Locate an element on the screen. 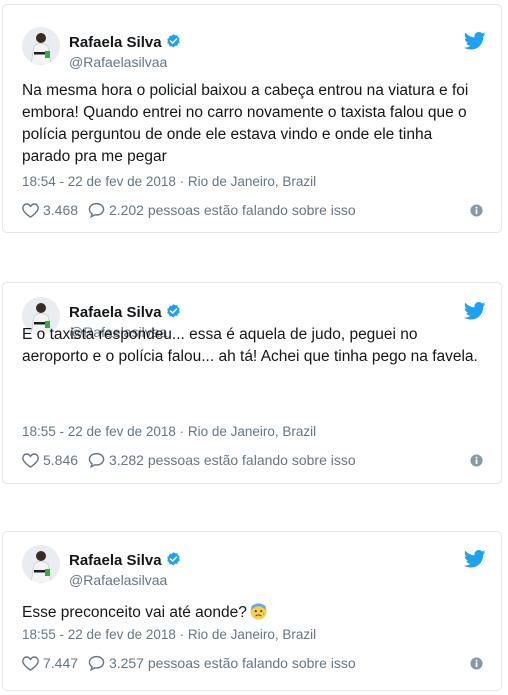 This screenshot has width=508, height=695. like-button: 7.447 is located at coordinates (50, 663).